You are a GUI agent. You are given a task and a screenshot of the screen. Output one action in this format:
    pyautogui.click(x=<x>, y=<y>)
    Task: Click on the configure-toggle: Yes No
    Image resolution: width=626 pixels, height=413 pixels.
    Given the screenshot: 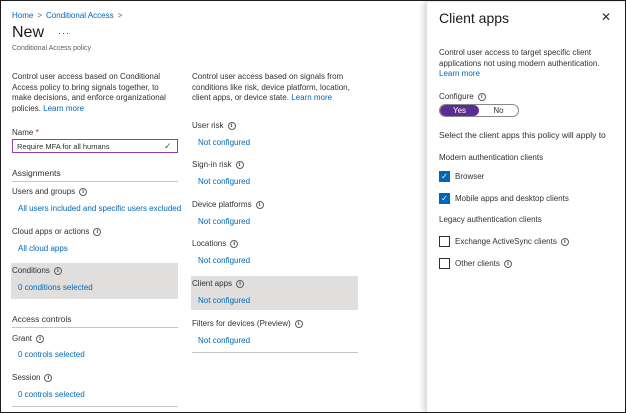 What is the action you would take?
    pyautogui.click(x=479, y=110)
    